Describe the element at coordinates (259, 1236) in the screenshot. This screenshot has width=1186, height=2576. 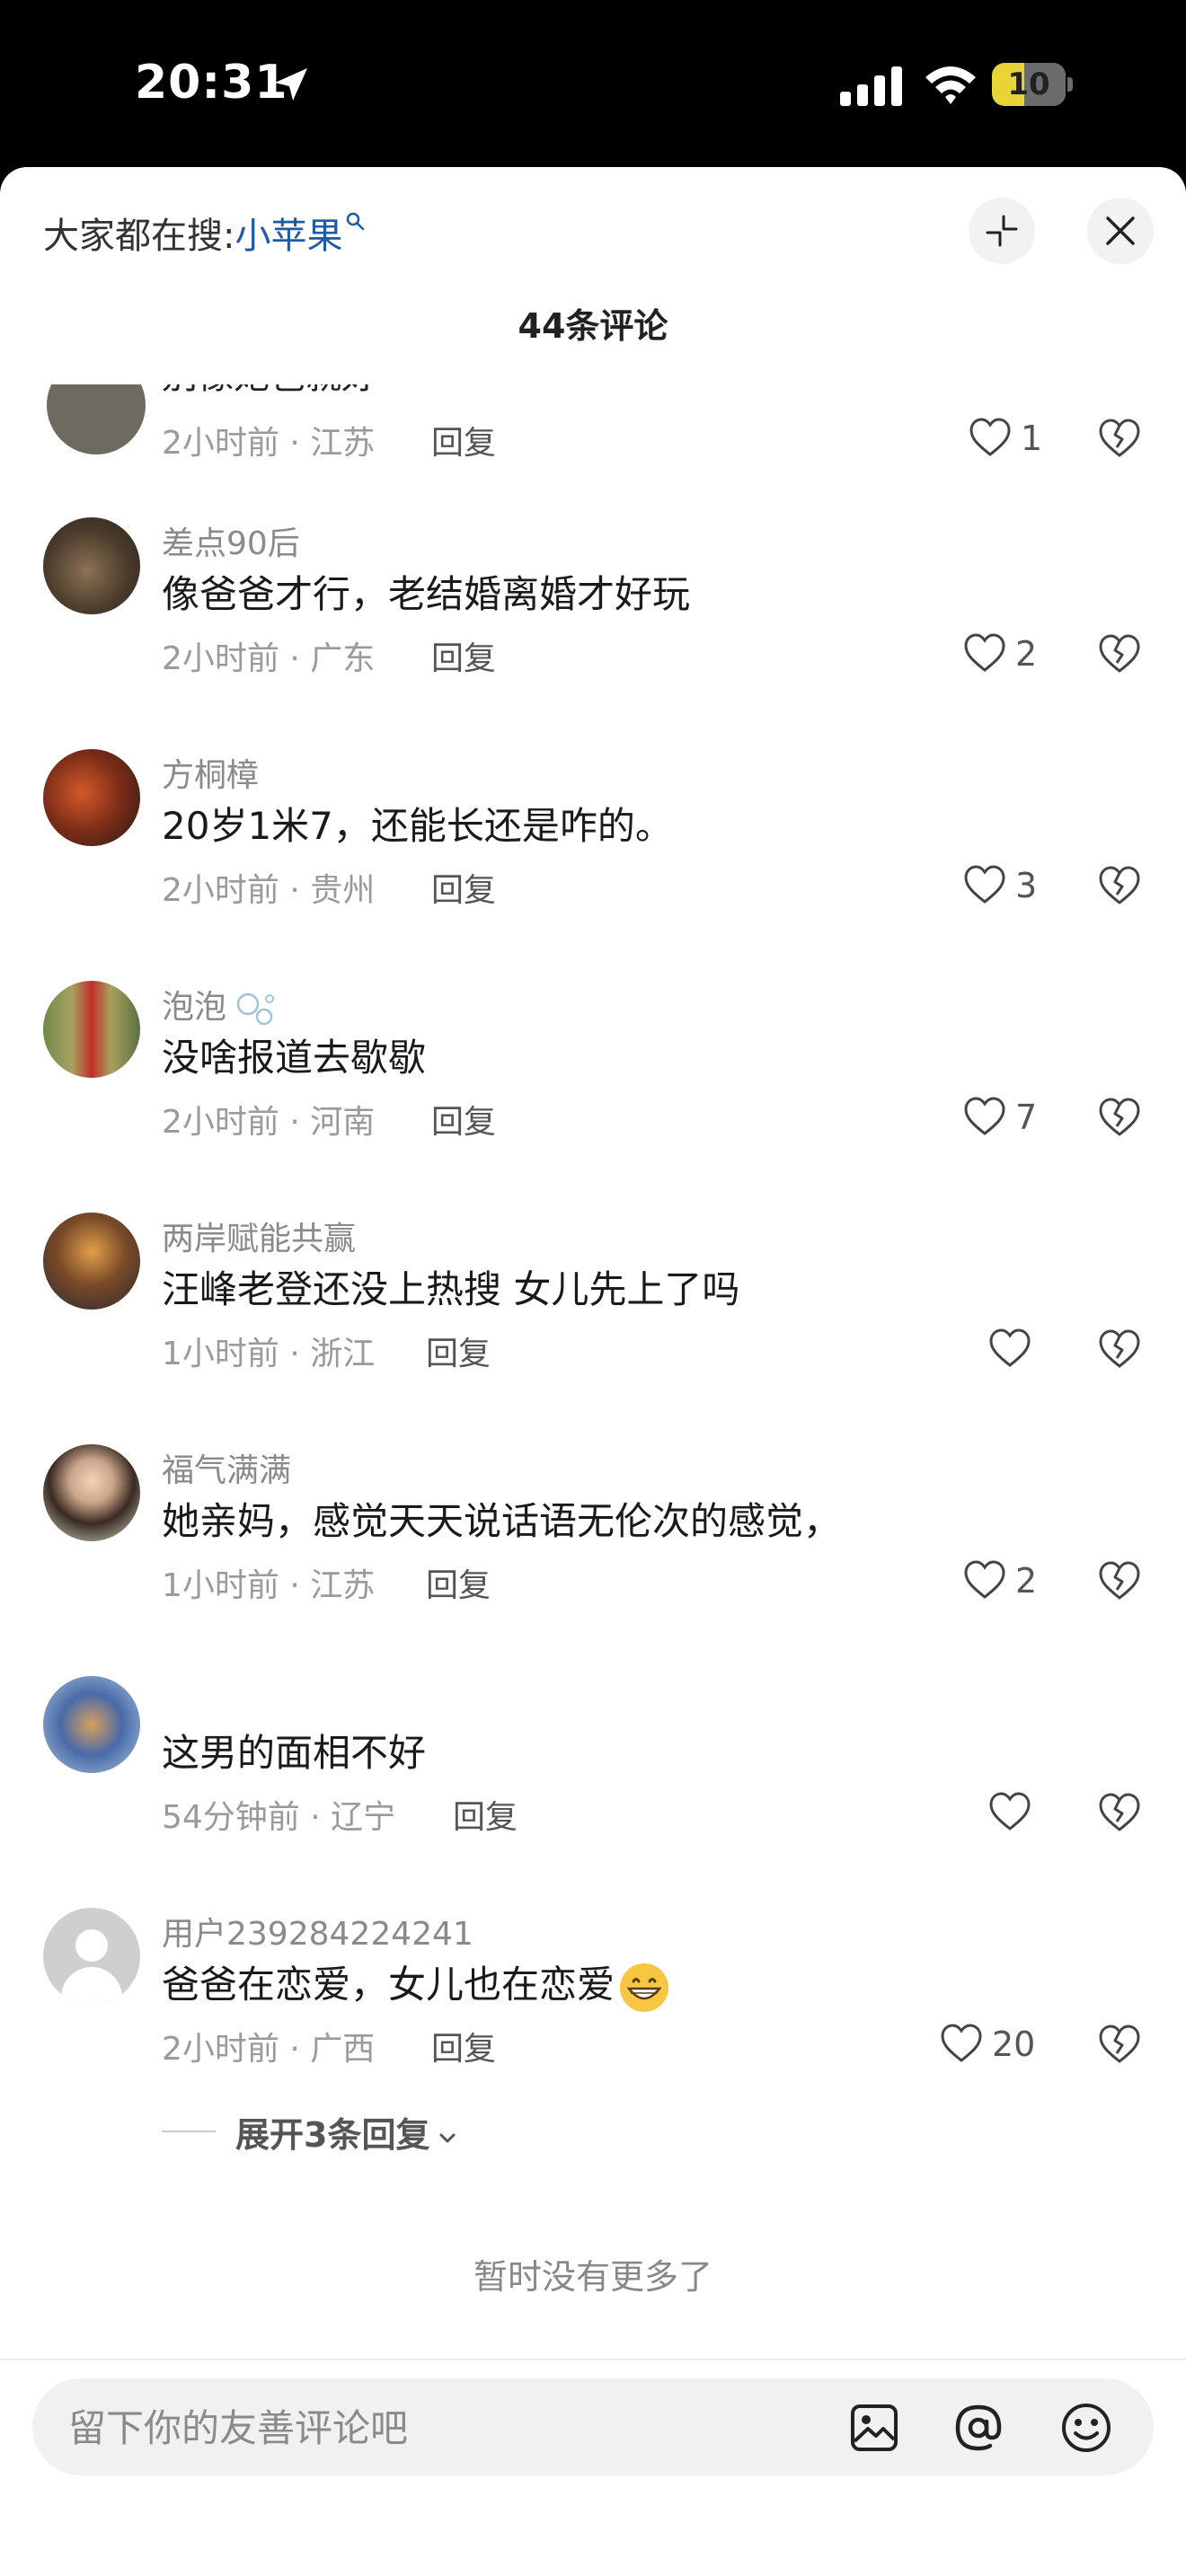
I see `comment-username: 两岸赋能共赢` at that location.